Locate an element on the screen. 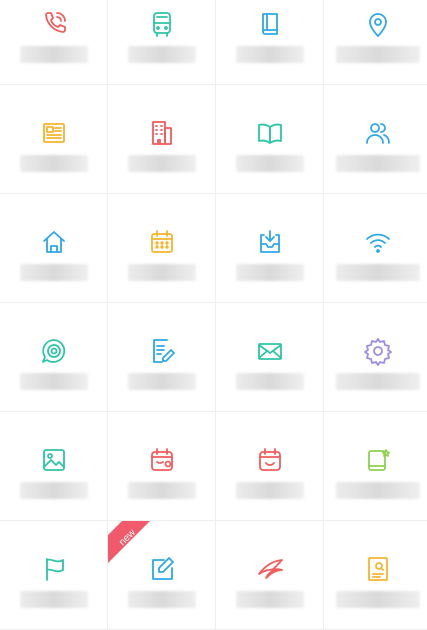  tablet-star-icon is located at coordinates (378, 460).